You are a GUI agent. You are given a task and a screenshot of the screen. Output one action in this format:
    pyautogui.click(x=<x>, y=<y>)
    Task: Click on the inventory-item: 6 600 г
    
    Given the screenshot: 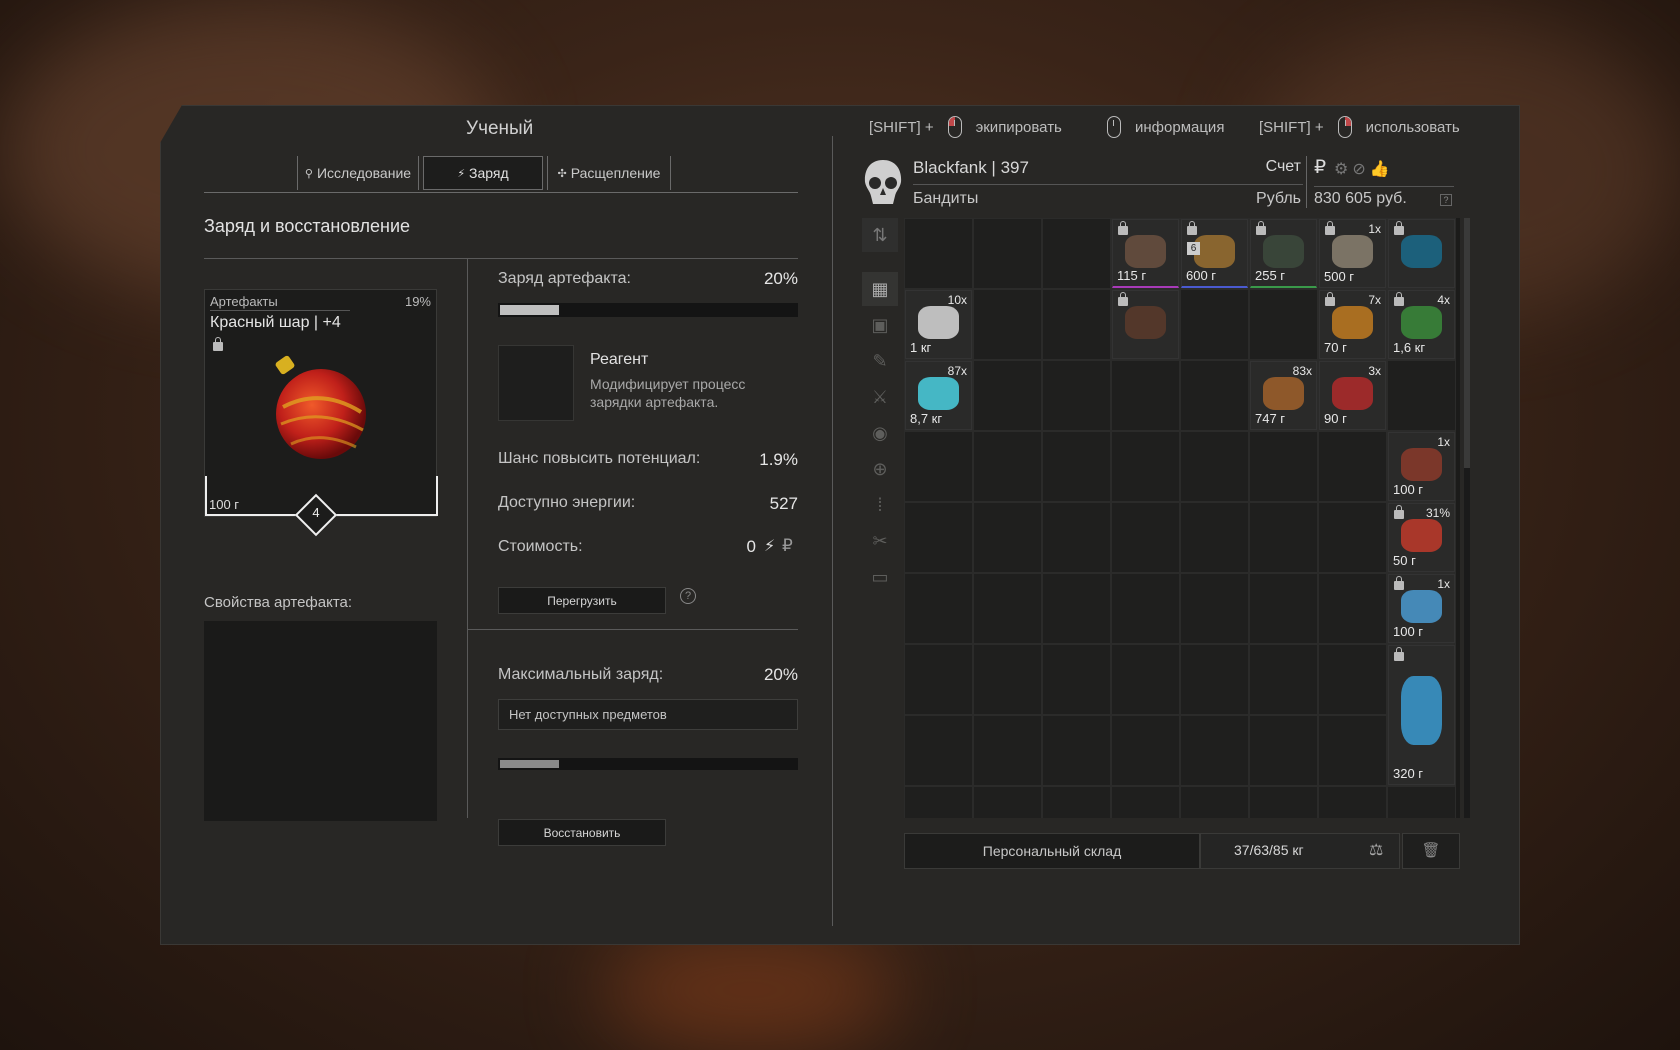 What is the action you would take?
    pyautogui.click(x=1214, y=253)
    